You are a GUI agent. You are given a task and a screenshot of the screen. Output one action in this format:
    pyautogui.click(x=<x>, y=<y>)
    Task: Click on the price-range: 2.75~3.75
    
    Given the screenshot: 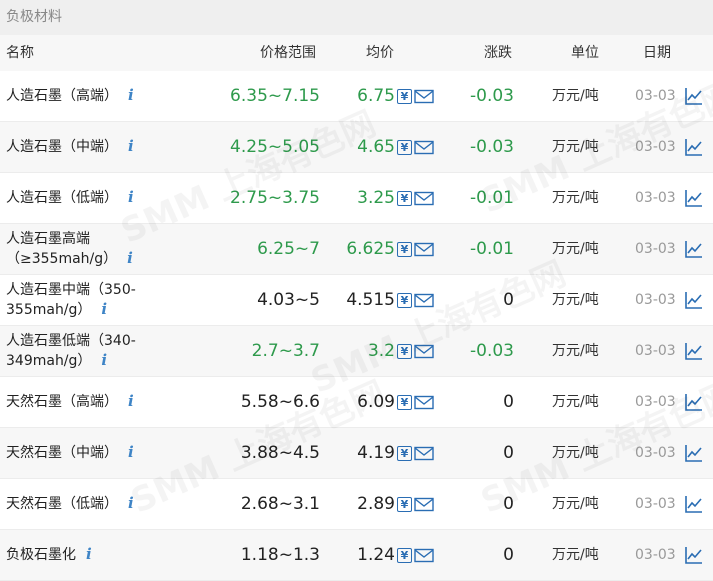 What is the action you would take?
    pyautogui.click(x=275, y=198)
    